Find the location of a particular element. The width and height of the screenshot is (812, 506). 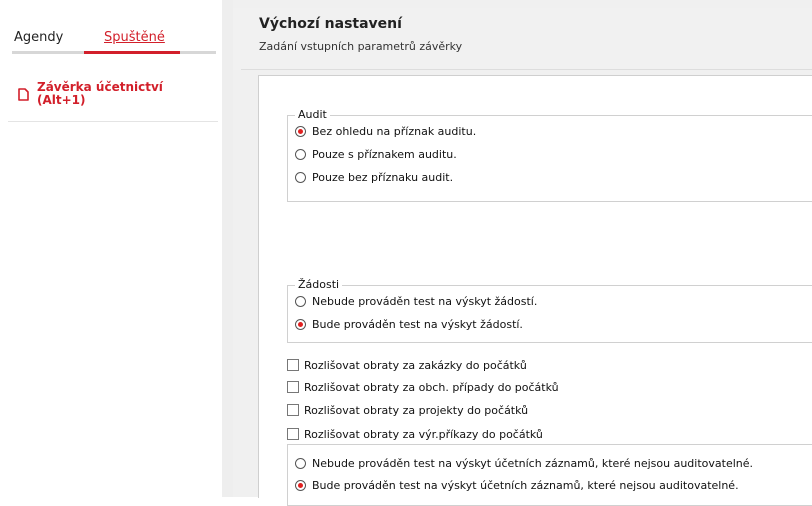

pane-splitter is located at coordinates (227, 248).